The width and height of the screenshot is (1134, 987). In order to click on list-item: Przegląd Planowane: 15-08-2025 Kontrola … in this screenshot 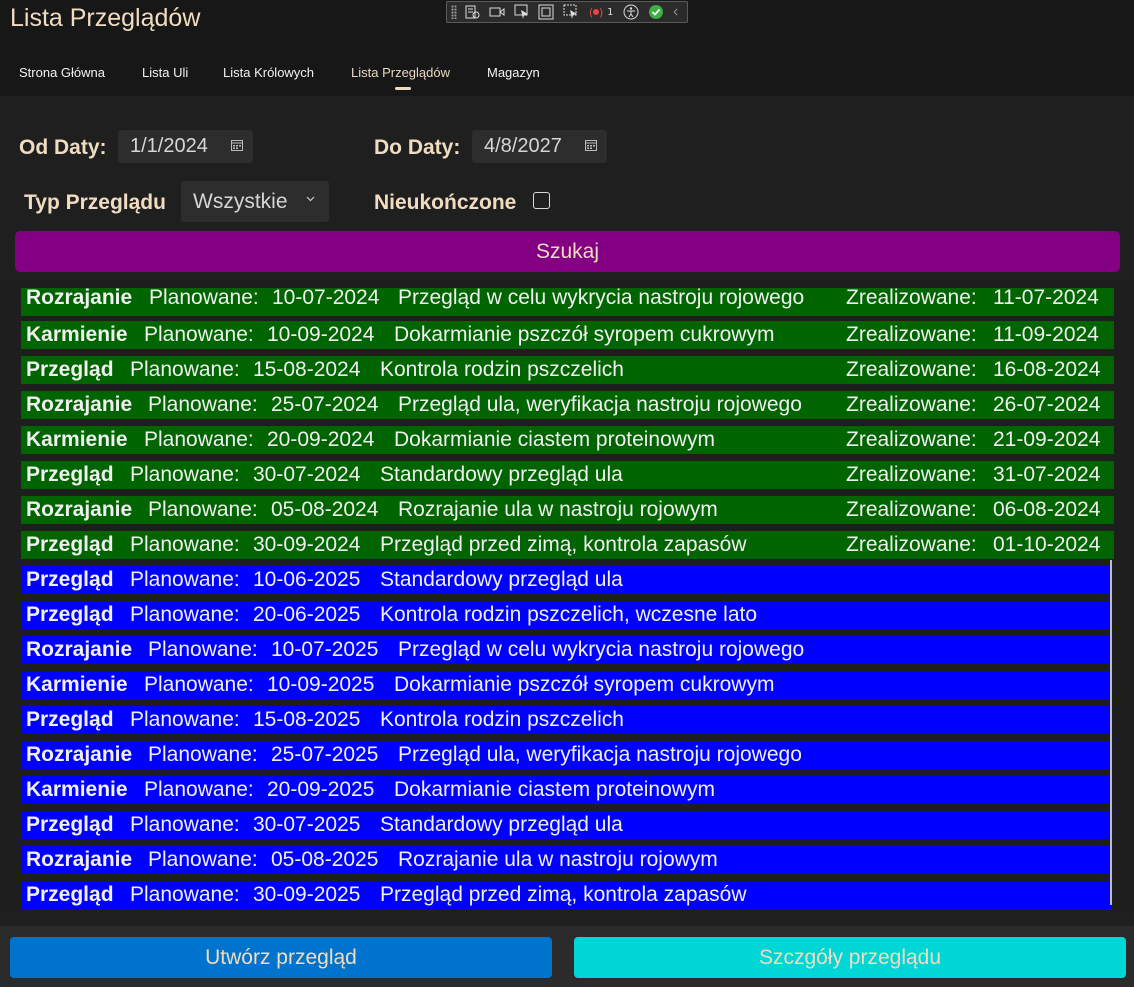, I will do `click(566, 720)`.